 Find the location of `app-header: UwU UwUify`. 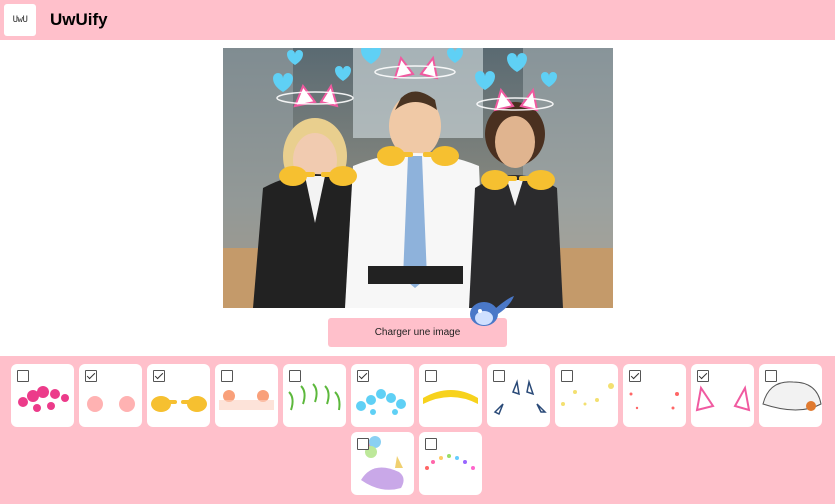

app-header: UwU UwUify is located at coordinates (417, 20).